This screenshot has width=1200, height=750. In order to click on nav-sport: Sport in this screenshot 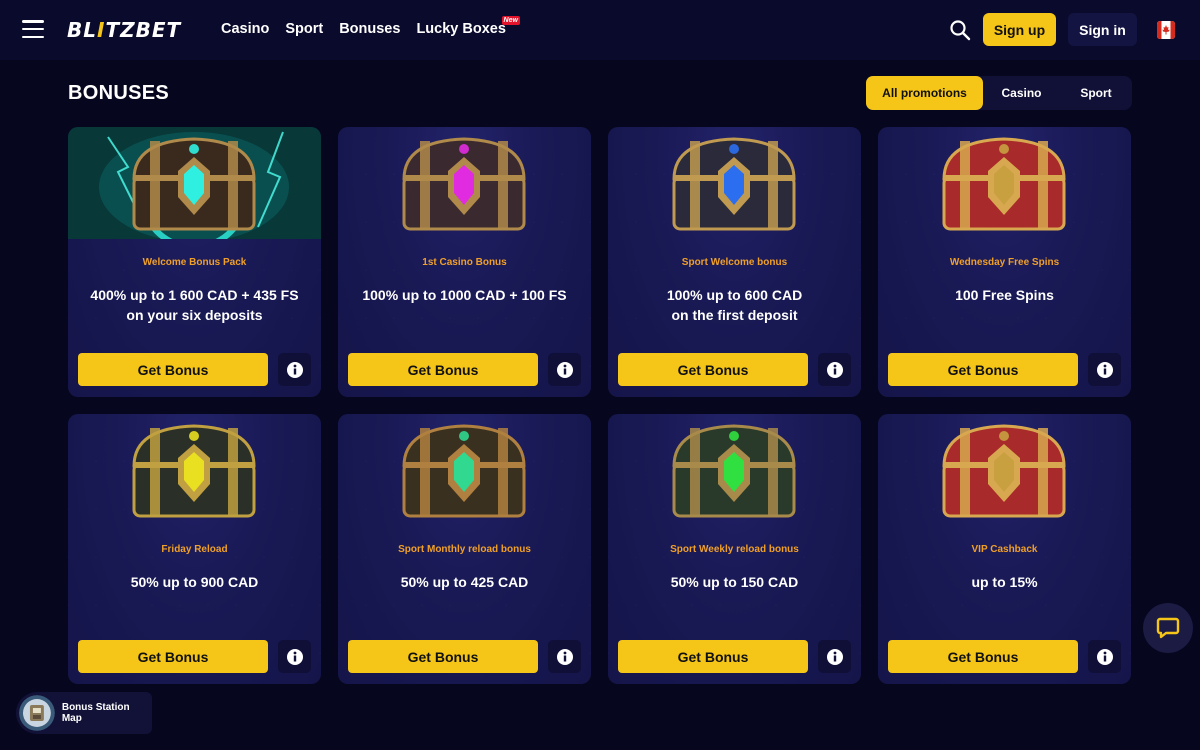, I will do `click(304, 29)`.